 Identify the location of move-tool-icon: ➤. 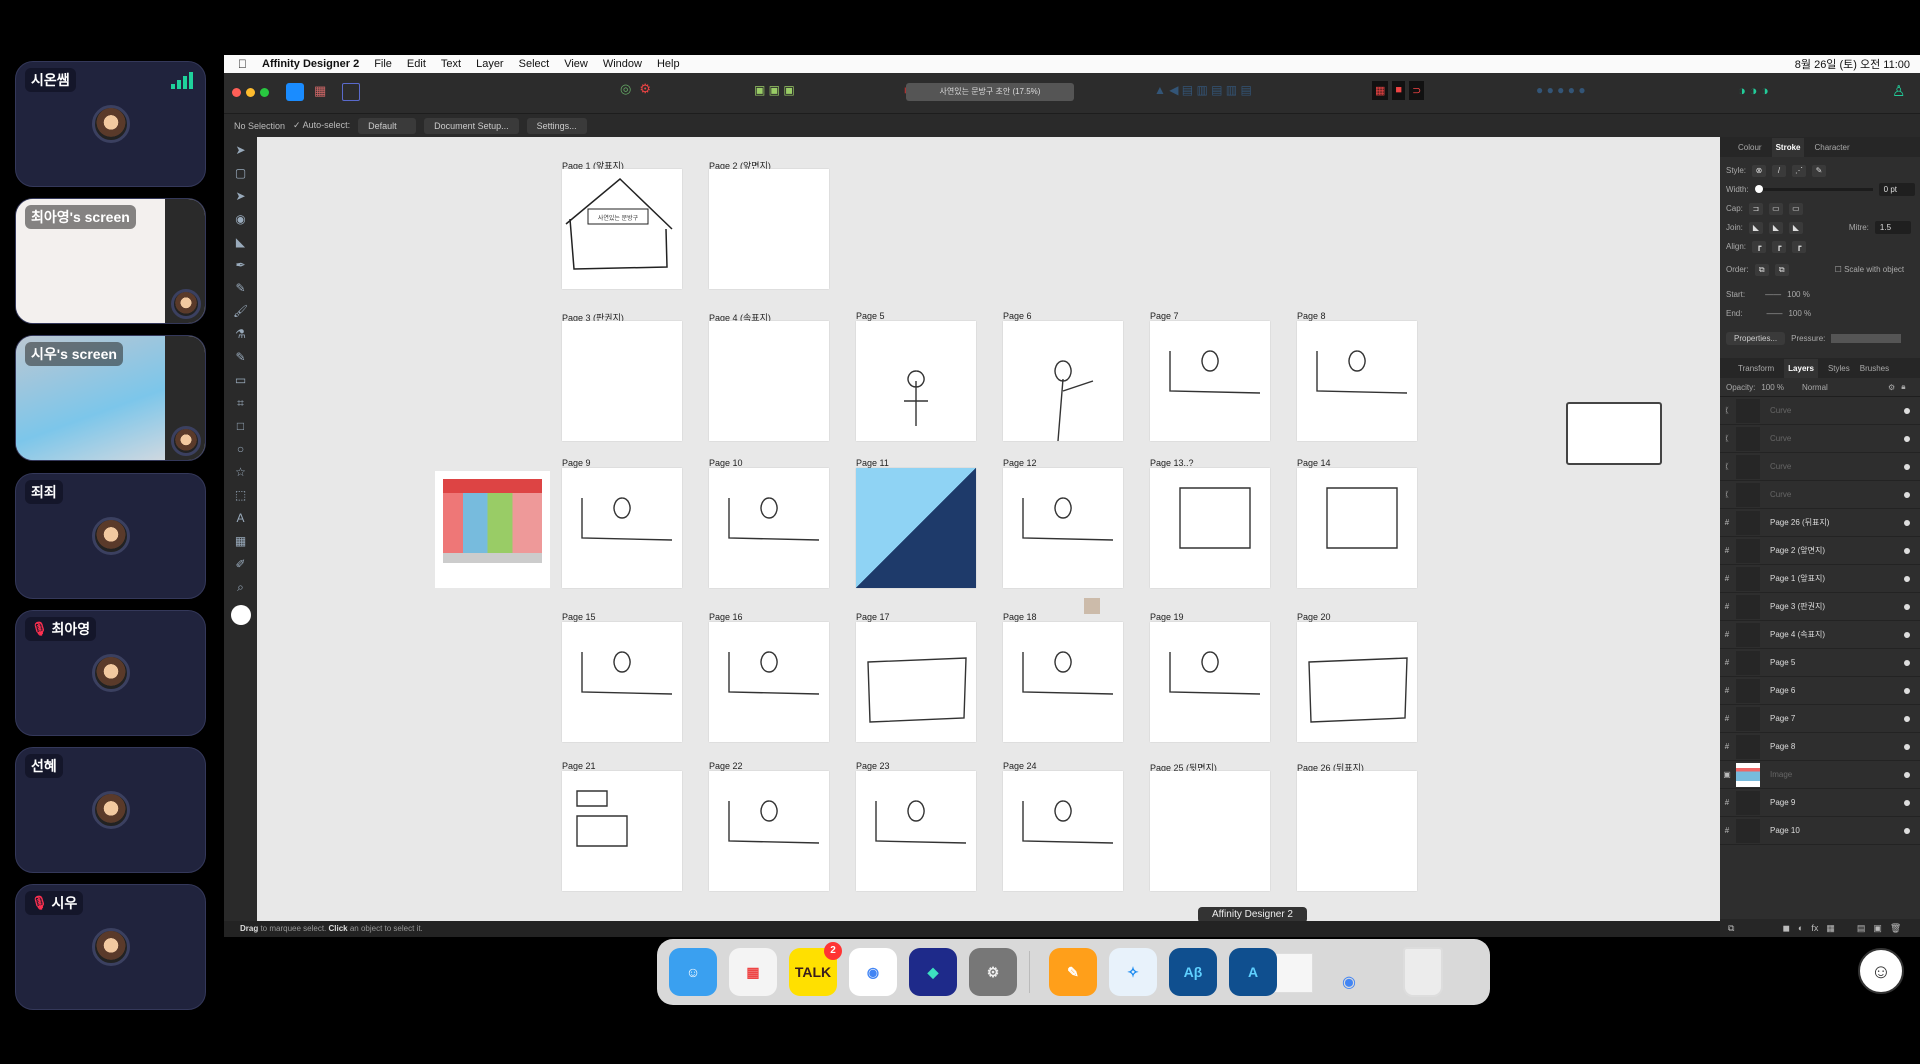
(241, 150).